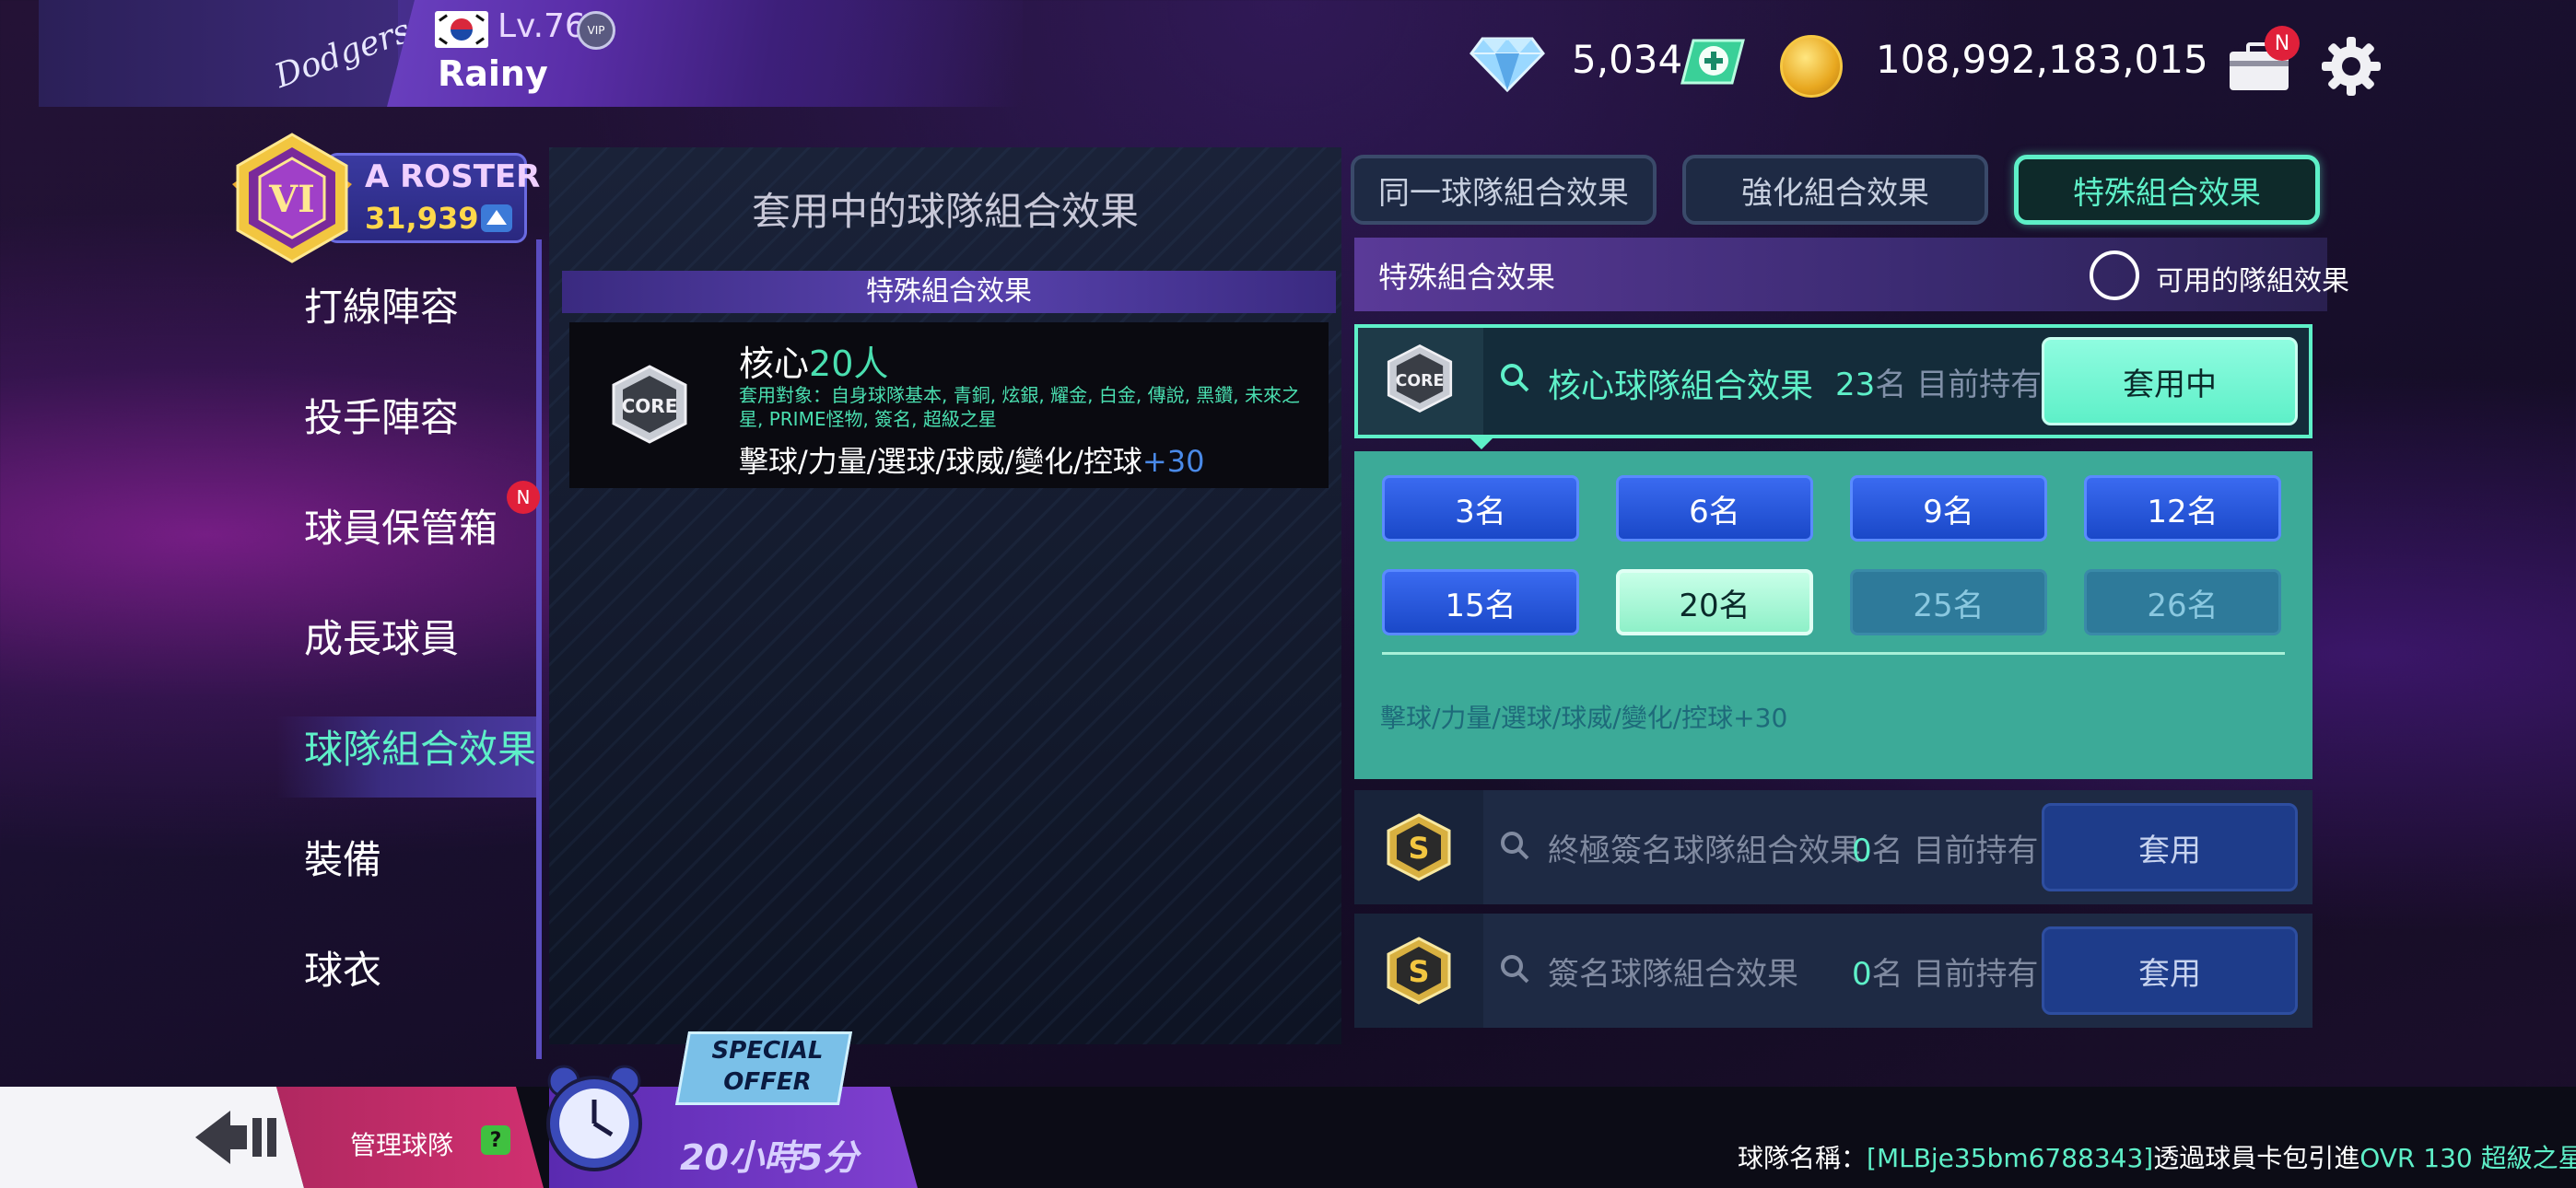 The image size is (2576, 1188). I want to click on offer-timer: 20小時5分, so click(769, 1157).